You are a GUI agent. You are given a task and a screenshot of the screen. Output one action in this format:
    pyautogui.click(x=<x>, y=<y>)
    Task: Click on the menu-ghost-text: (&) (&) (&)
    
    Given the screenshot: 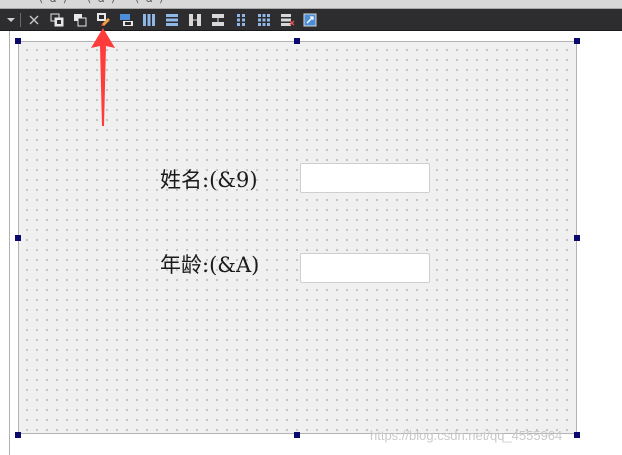 What is the action you would take?
    pyautogui.click(x=104, y=2)
    